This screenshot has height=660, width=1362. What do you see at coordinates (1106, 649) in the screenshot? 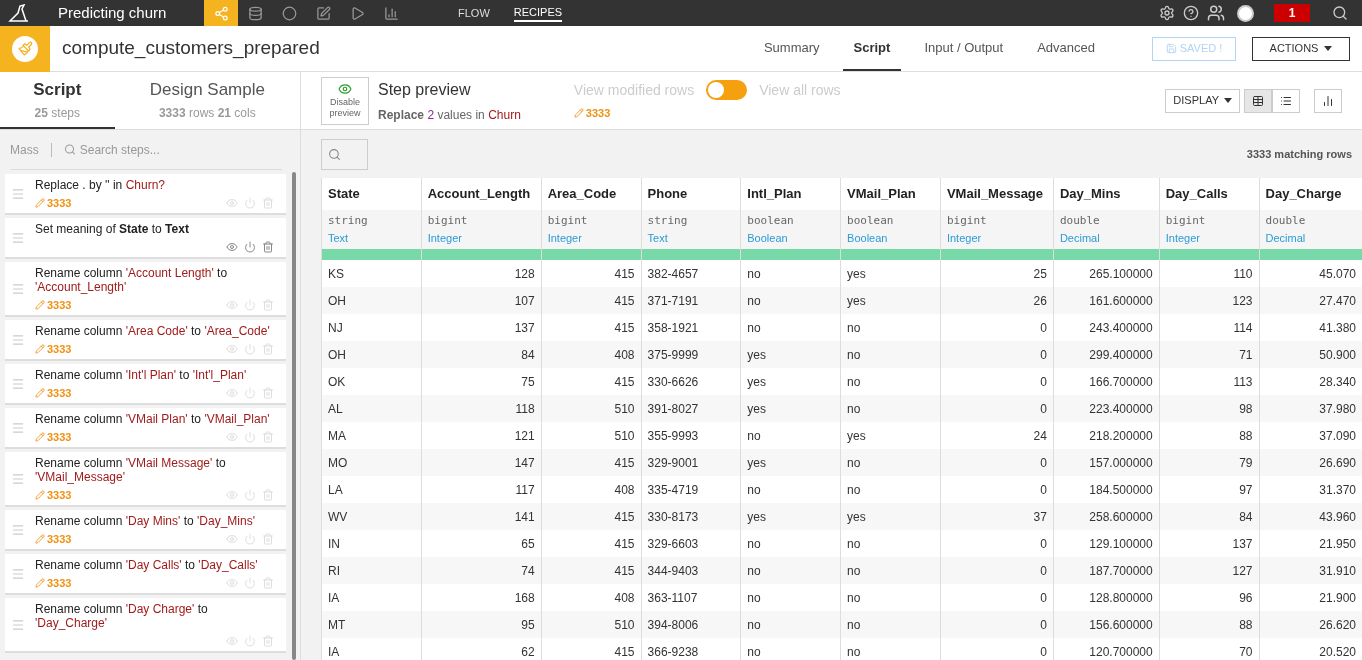
I see `table-cell: 120.700000` at bounding box center [1106, 649].